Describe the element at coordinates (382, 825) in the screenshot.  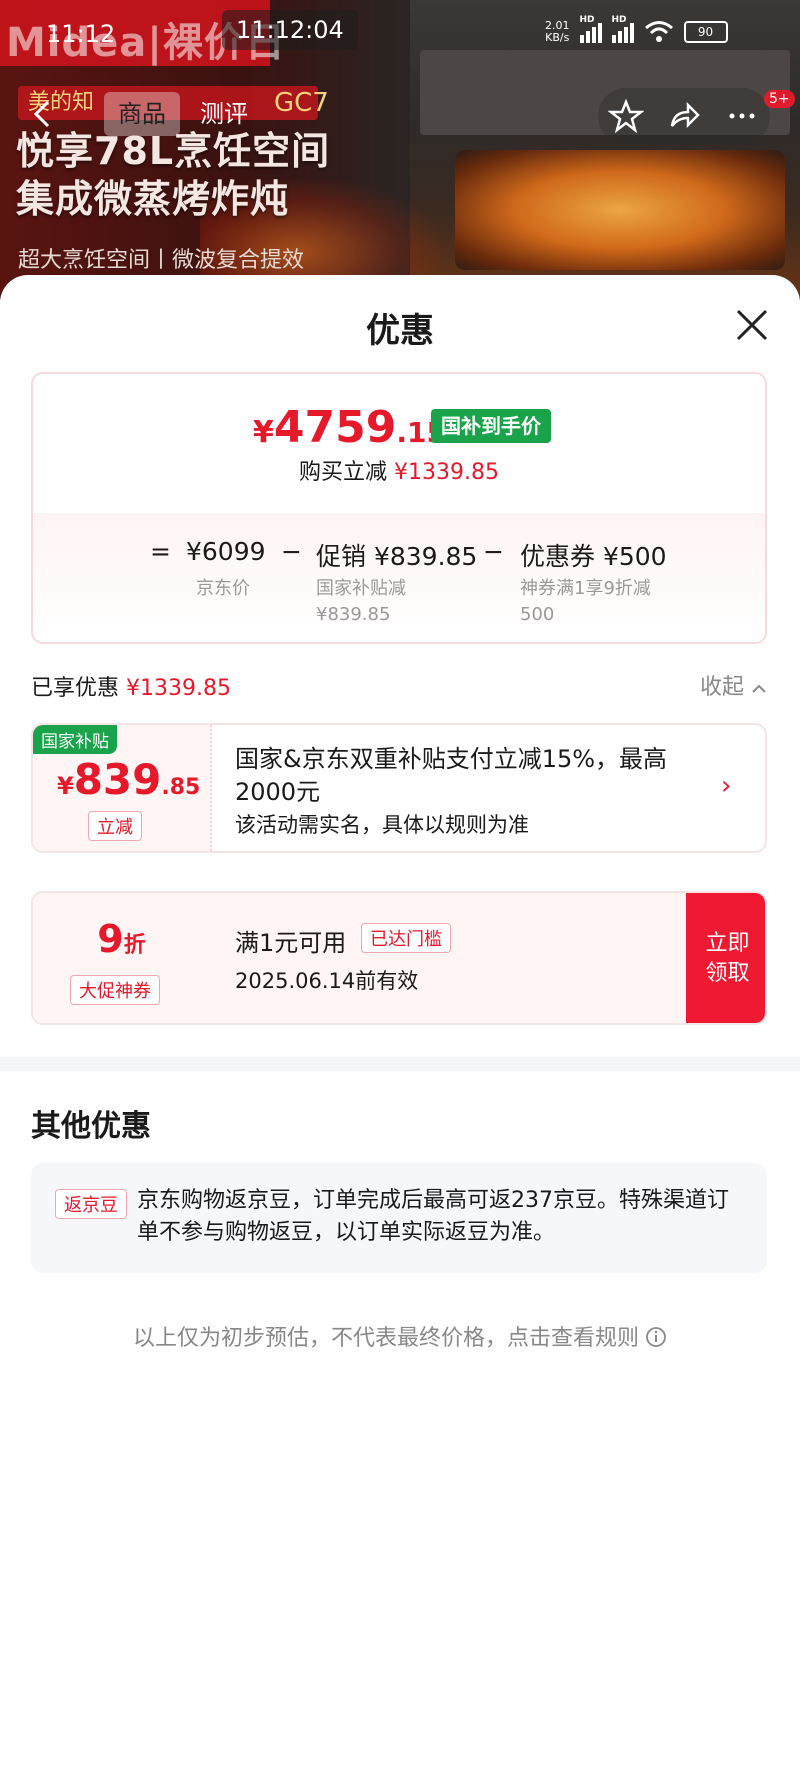
I see `subsidy-desc: 该活动需实名，具体以规则为准` at that location.